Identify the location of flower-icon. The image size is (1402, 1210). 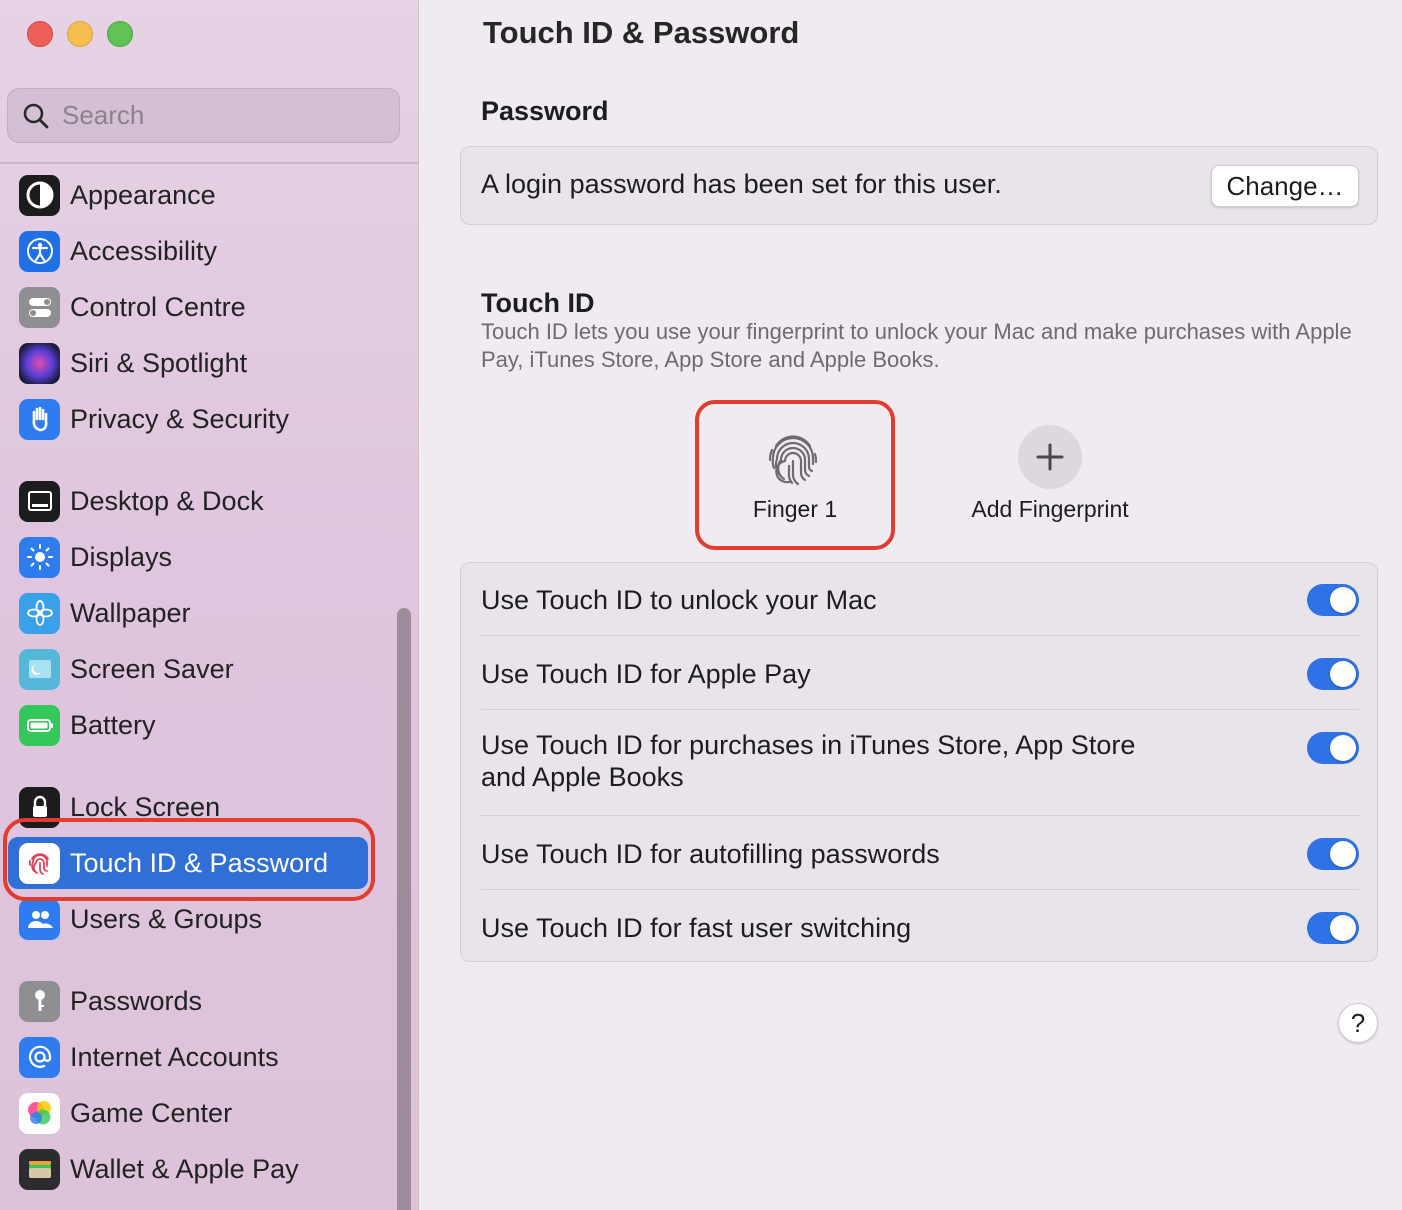
(39, 613).